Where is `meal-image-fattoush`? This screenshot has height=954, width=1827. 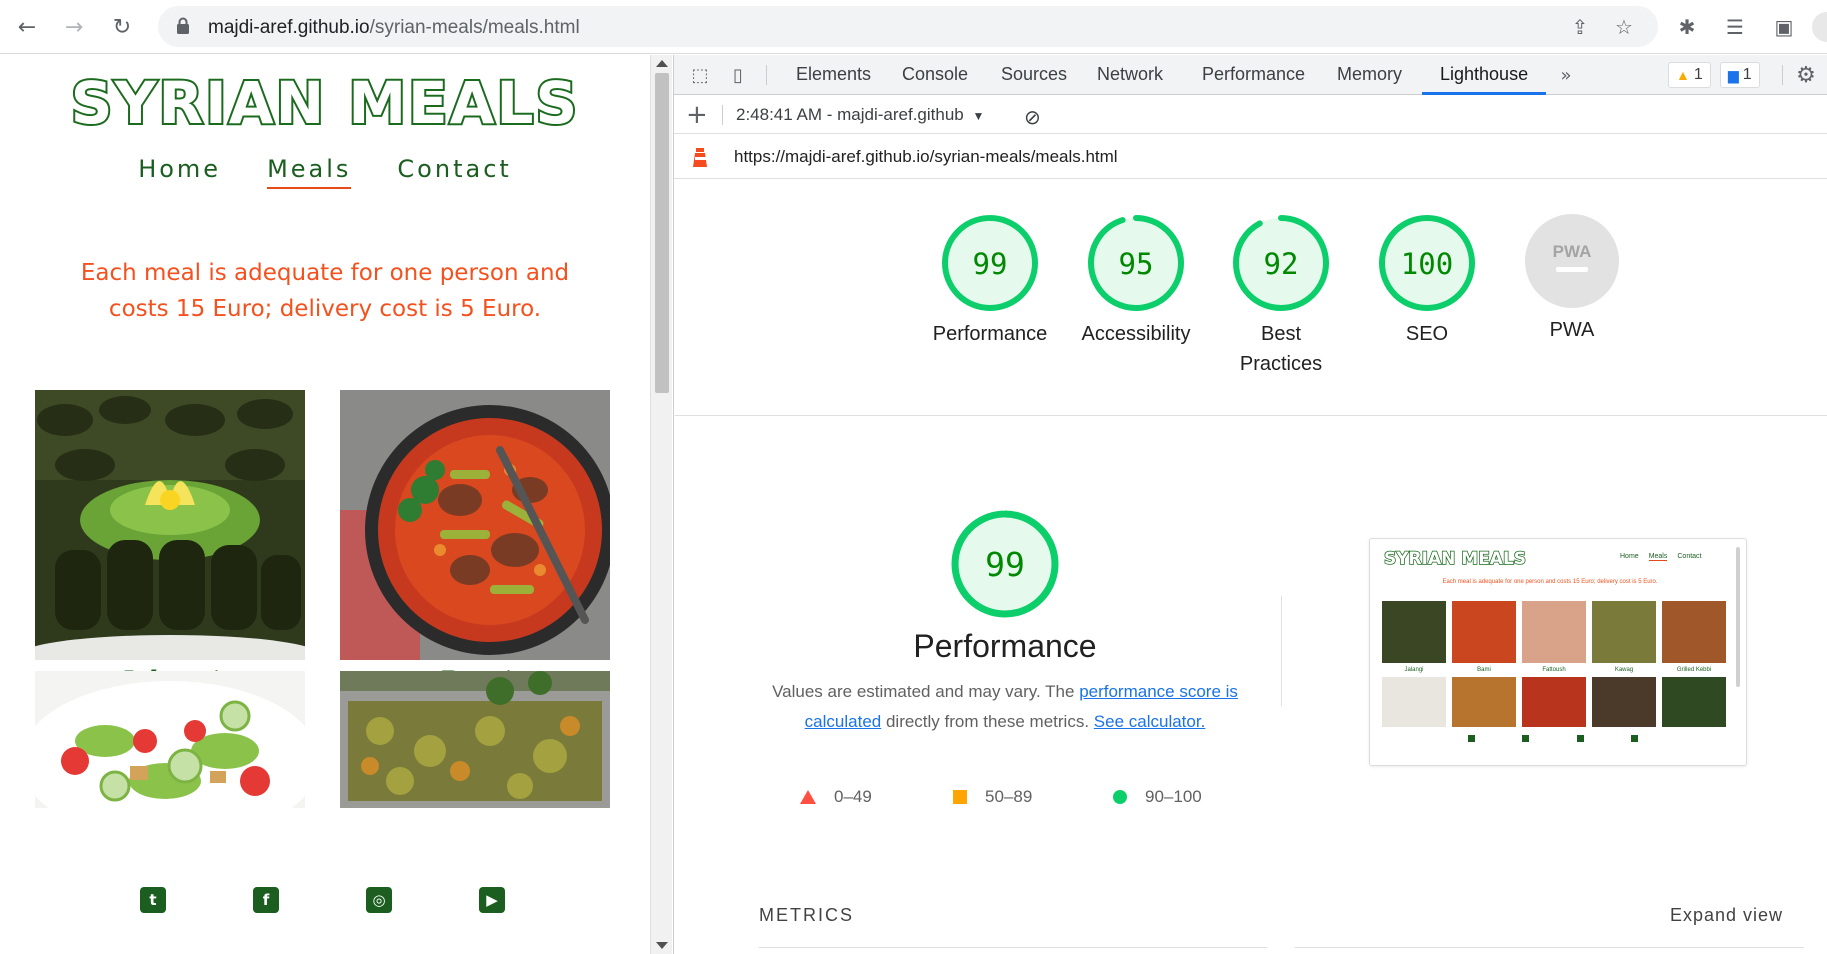
meal-image-fattoush is located at coordinates (170, 739).